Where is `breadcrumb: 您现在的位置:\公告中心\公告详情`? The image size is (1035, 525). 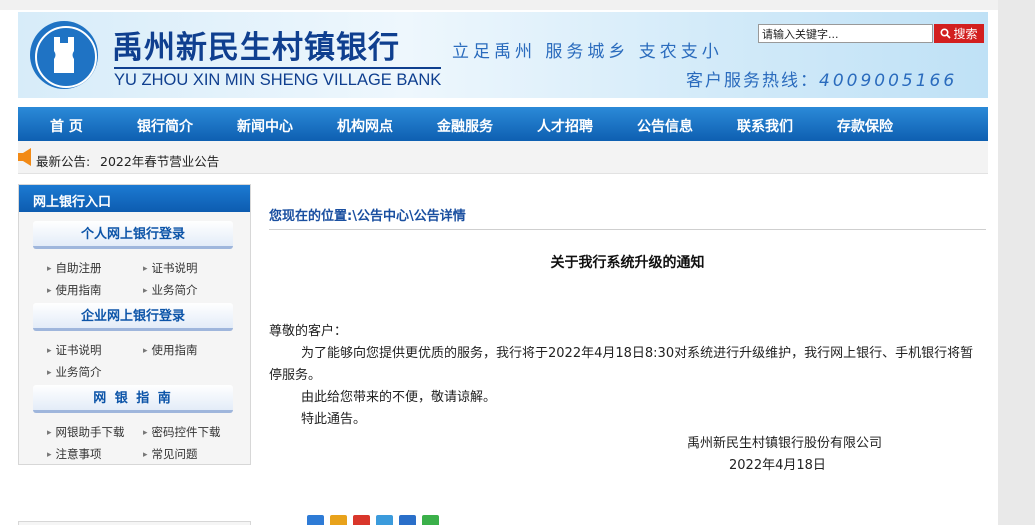 breadcrumb: 您现在的位置:\公告中心\公告详情 is located at coordinates (367, 214).